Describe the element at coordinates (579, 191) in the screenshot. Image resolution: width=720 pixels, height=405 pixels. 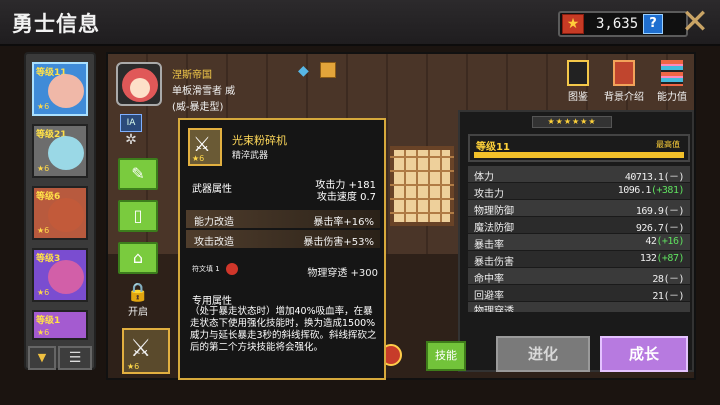
I see `stat-row: 攻击力 1096.1(+381)` at that location.